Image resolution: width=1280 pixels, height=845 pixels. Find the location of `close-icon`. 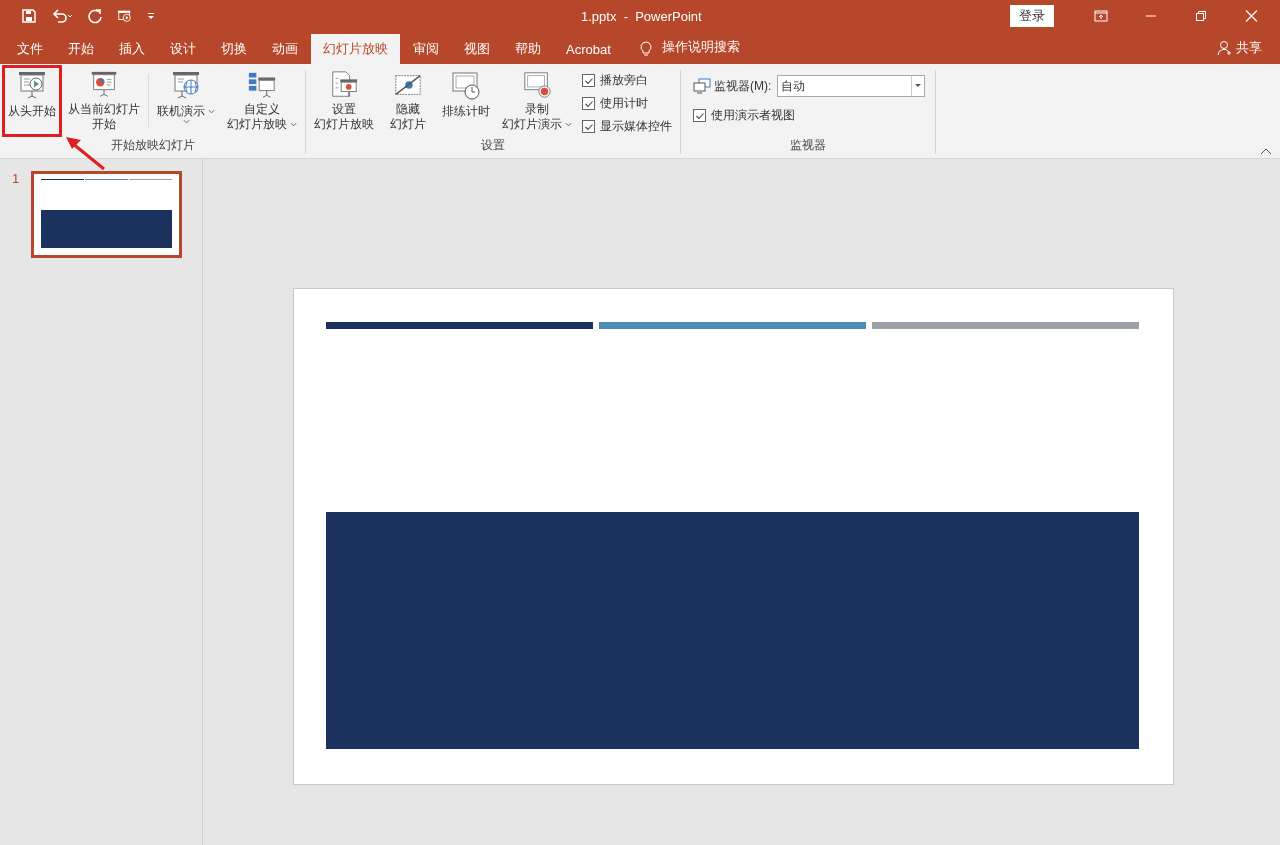

close-icon is located at coordinates (1251, 16).